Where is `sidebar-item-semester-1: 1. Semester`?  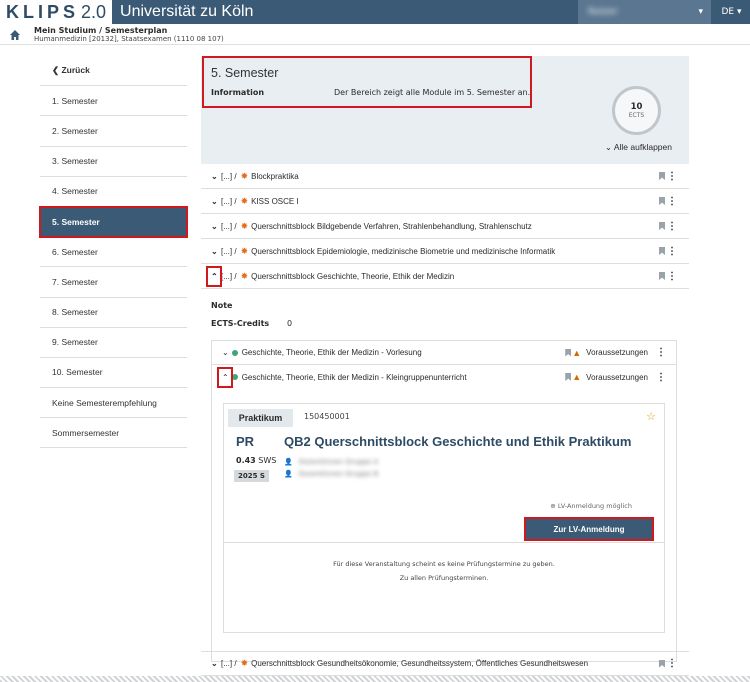
sidebar-item-semester-1: 1. Semester is located at coordinates (113, 101).